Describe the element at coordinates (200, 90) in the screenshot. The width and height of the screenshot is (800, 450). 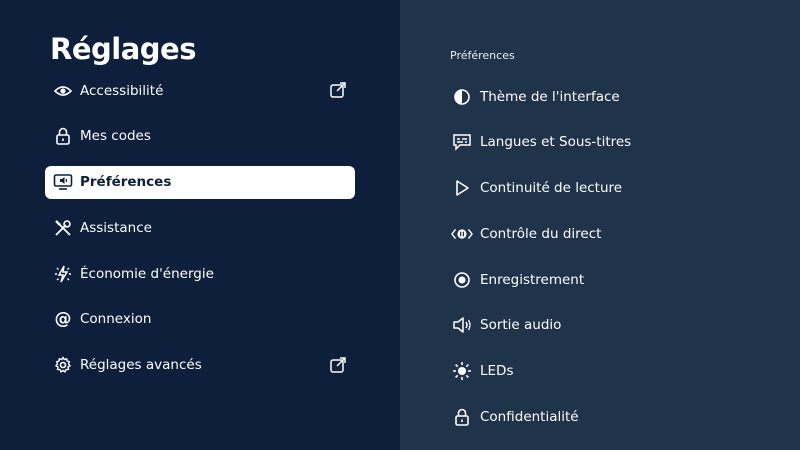
I see `sidebar-item-accessibility: Accessibilité` at that location.